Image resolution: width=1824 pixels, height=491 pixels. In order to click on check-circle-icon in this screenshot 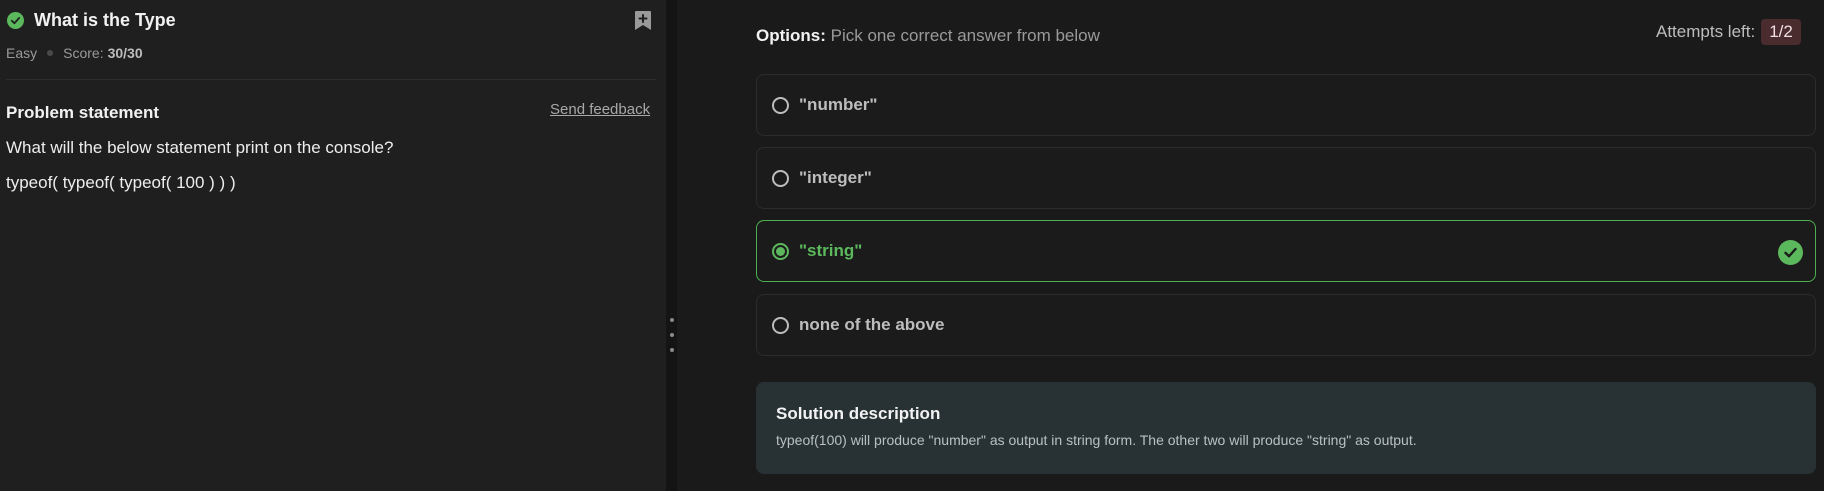, I will do `click(15, 20)`.